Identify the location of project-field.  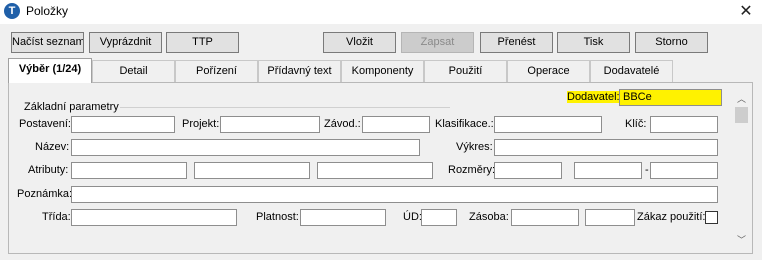
(270, 124).